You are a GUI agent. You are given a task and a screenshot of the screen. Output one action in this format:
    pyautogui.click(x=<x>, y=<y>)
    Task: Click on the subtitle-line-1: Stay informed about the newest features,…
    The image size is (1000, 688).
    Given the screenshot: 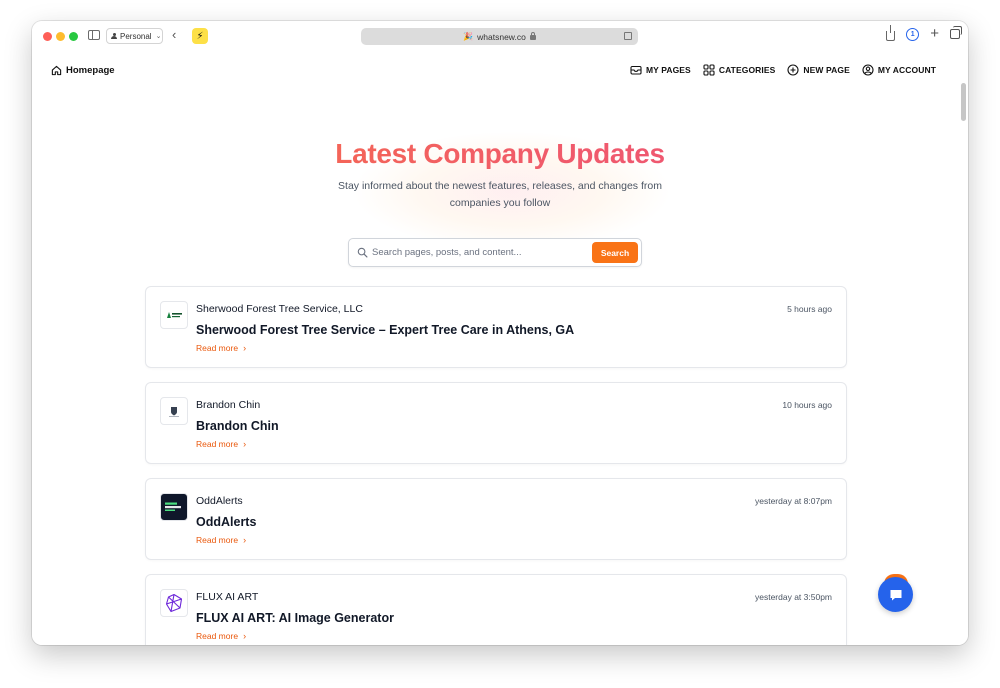 What is the action you would take?
    pyautogui.click(x=500, y=186)
    